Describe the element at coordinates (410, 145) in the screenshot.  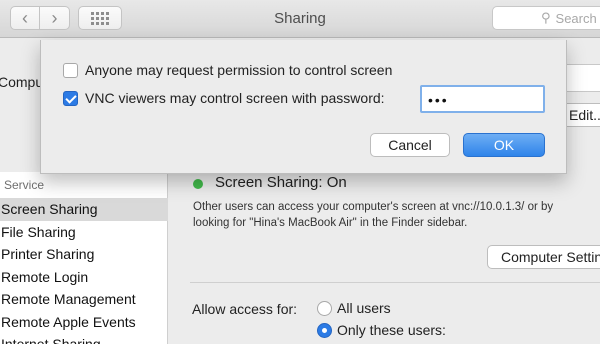
I see `cancel-button: Cancel` at that location.